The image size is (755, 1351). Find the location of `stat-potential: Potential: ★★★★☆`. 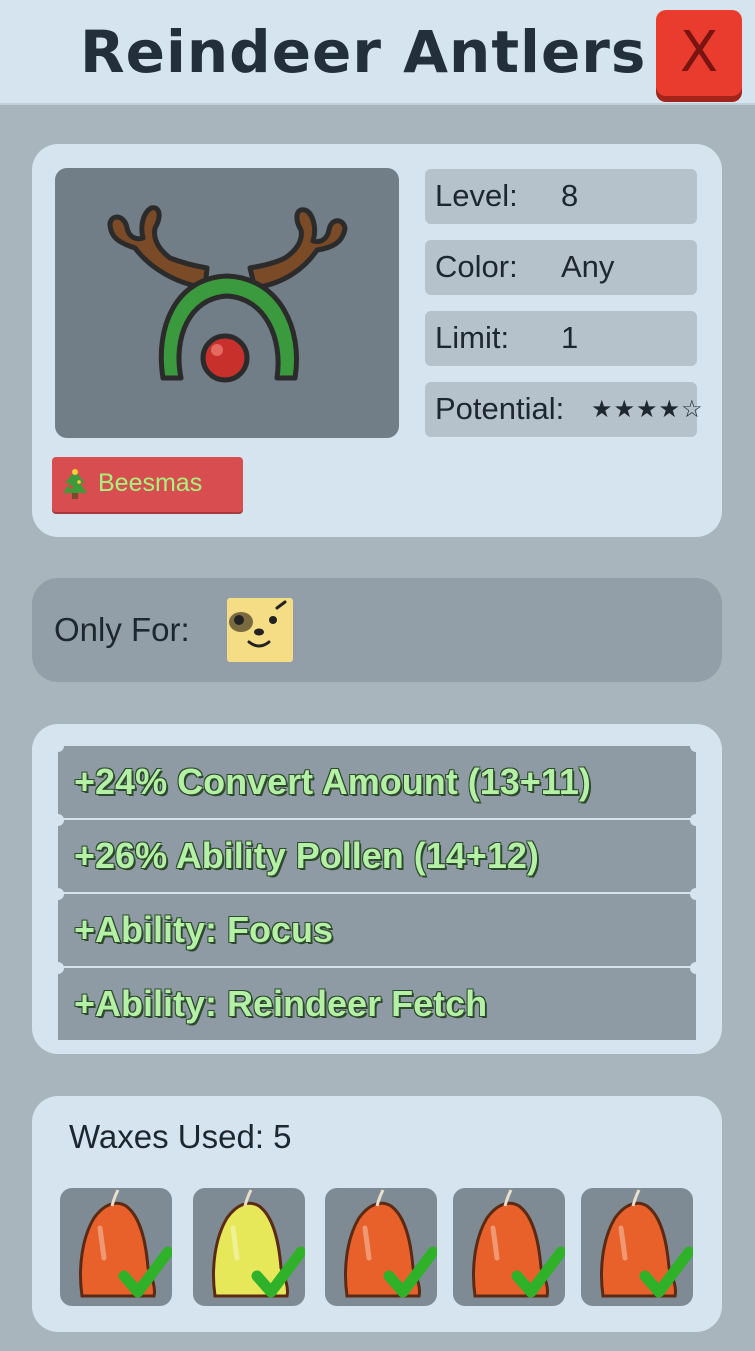

stat-potential: Potential: ★★★★☆ is located at coordinates (564, 409).